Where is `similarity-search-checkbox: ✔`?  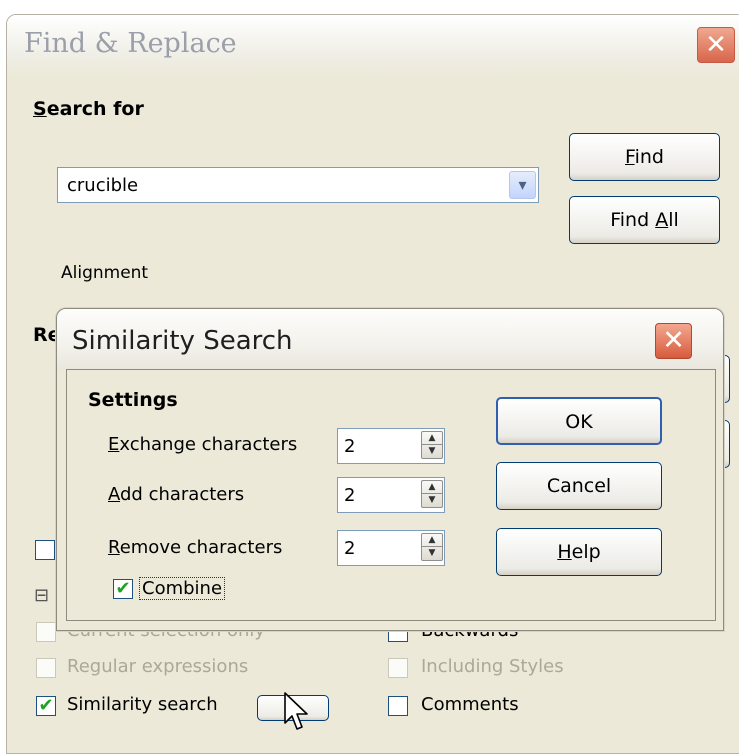 similarity-search-checkbox: ✔ is located at coordinates (46, 706).